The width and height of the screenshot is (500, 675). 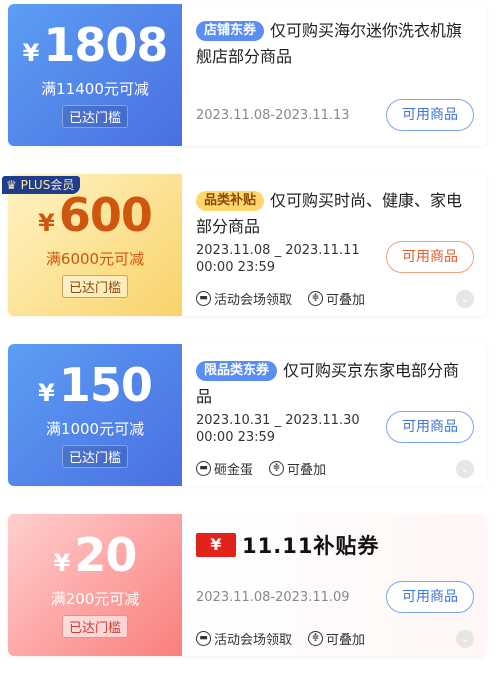 I want to click on coupon-value-panel: ¥ 150 满1000元可减 已达门槛, so click(x=95, y=415).